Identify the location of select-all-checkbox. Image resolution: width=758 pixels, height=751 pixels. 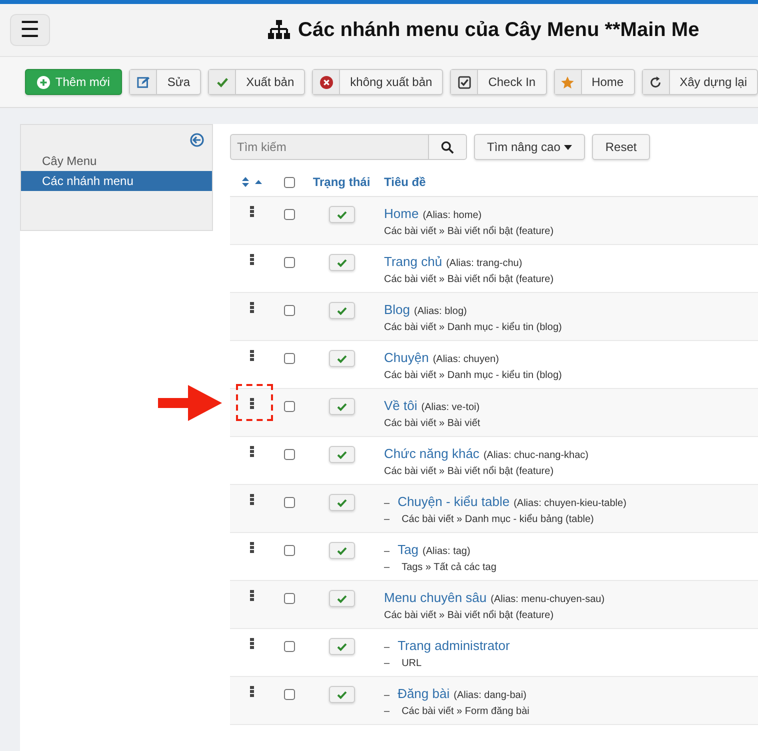
(289, 182).